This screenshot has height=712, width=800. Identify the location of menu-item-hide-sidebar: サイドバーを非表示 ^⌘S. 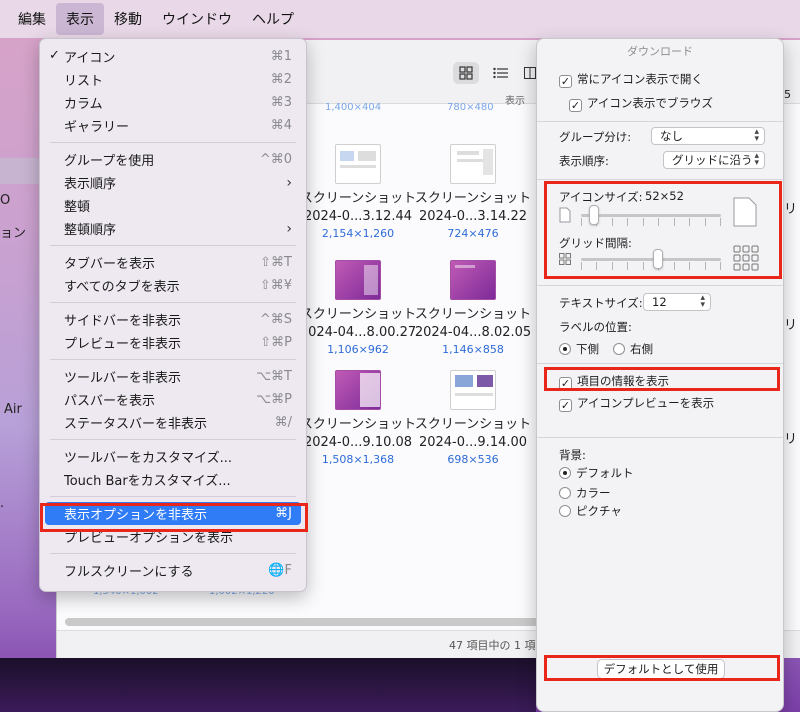
(173, 319).